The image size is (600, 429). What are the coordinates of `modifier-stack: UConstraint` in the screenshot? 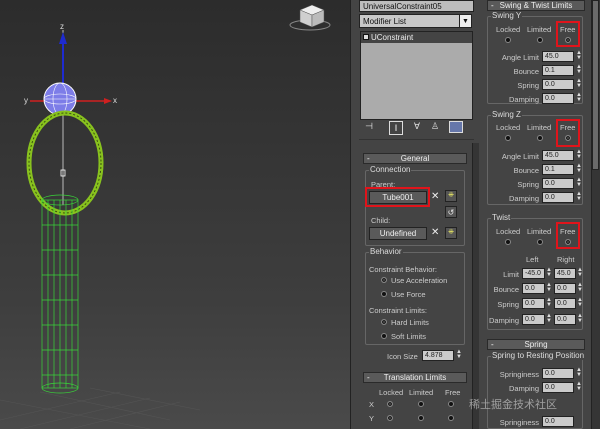 It's located at (416, 75).